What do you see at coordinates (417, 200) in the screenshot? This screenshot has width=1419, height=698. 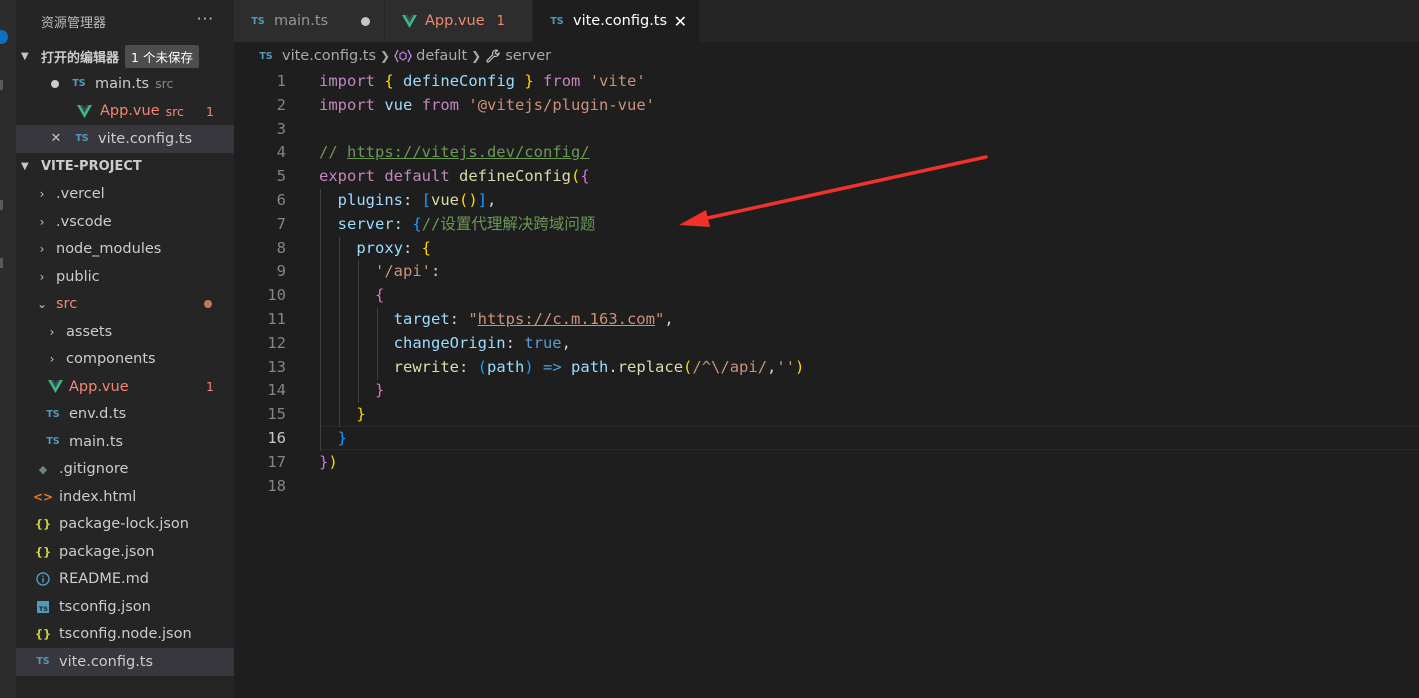 I see `code-line-6: plugins: [vue()],` at bounding box center [417, 200].